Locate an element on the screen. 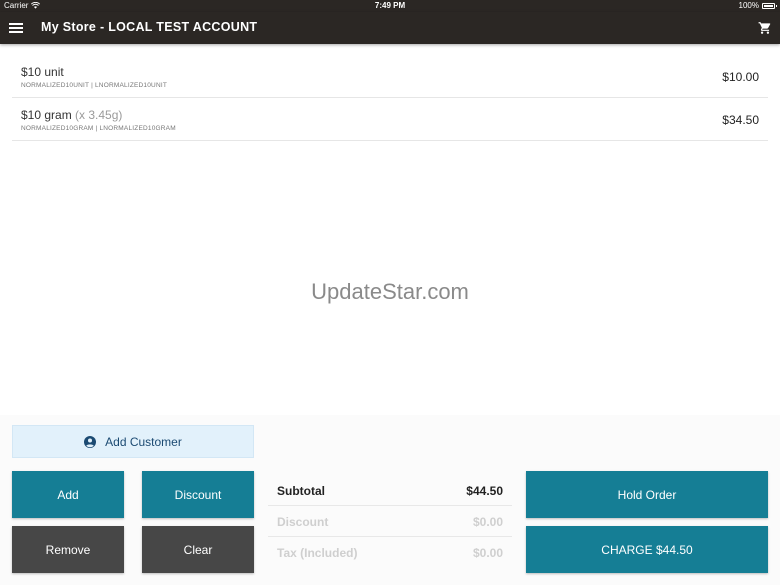  item-price: $34.50 is located at coordinates (740, 120).